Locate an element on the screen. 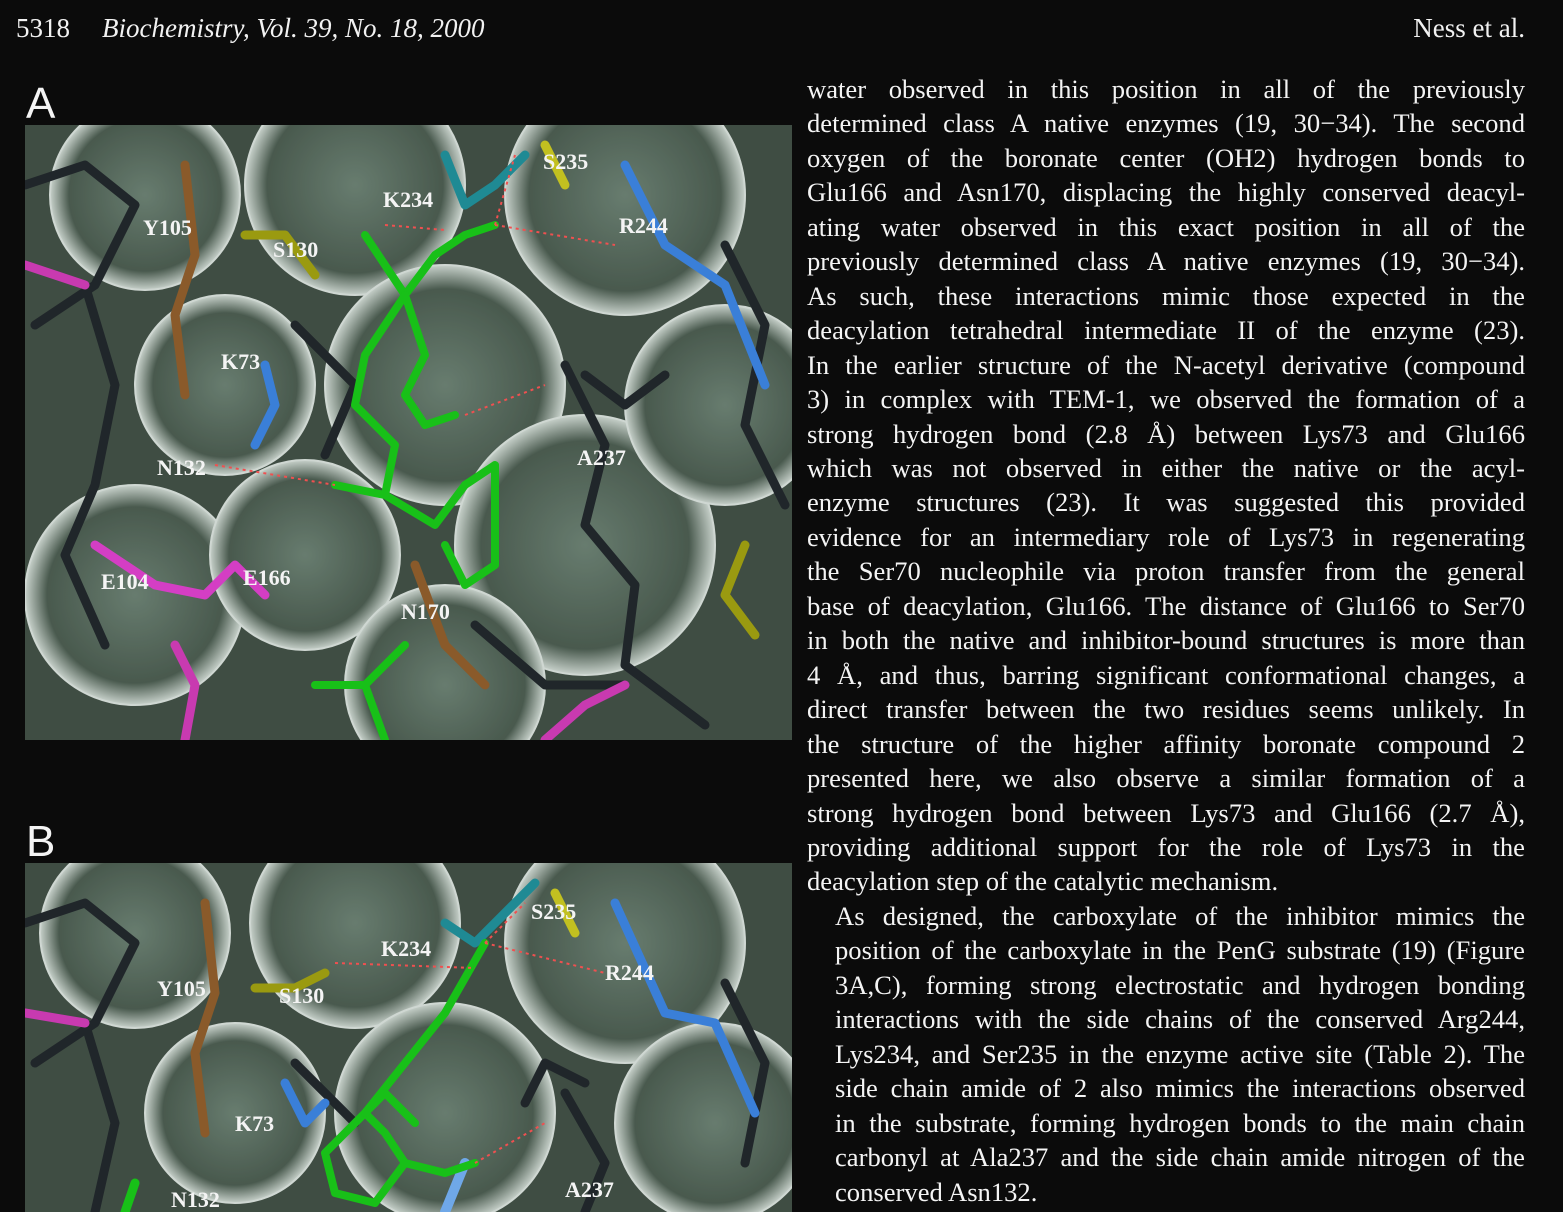 The width and height of the screenshot is (1563, 1212). label-n170: N170 is located at coordinates (425, 611).